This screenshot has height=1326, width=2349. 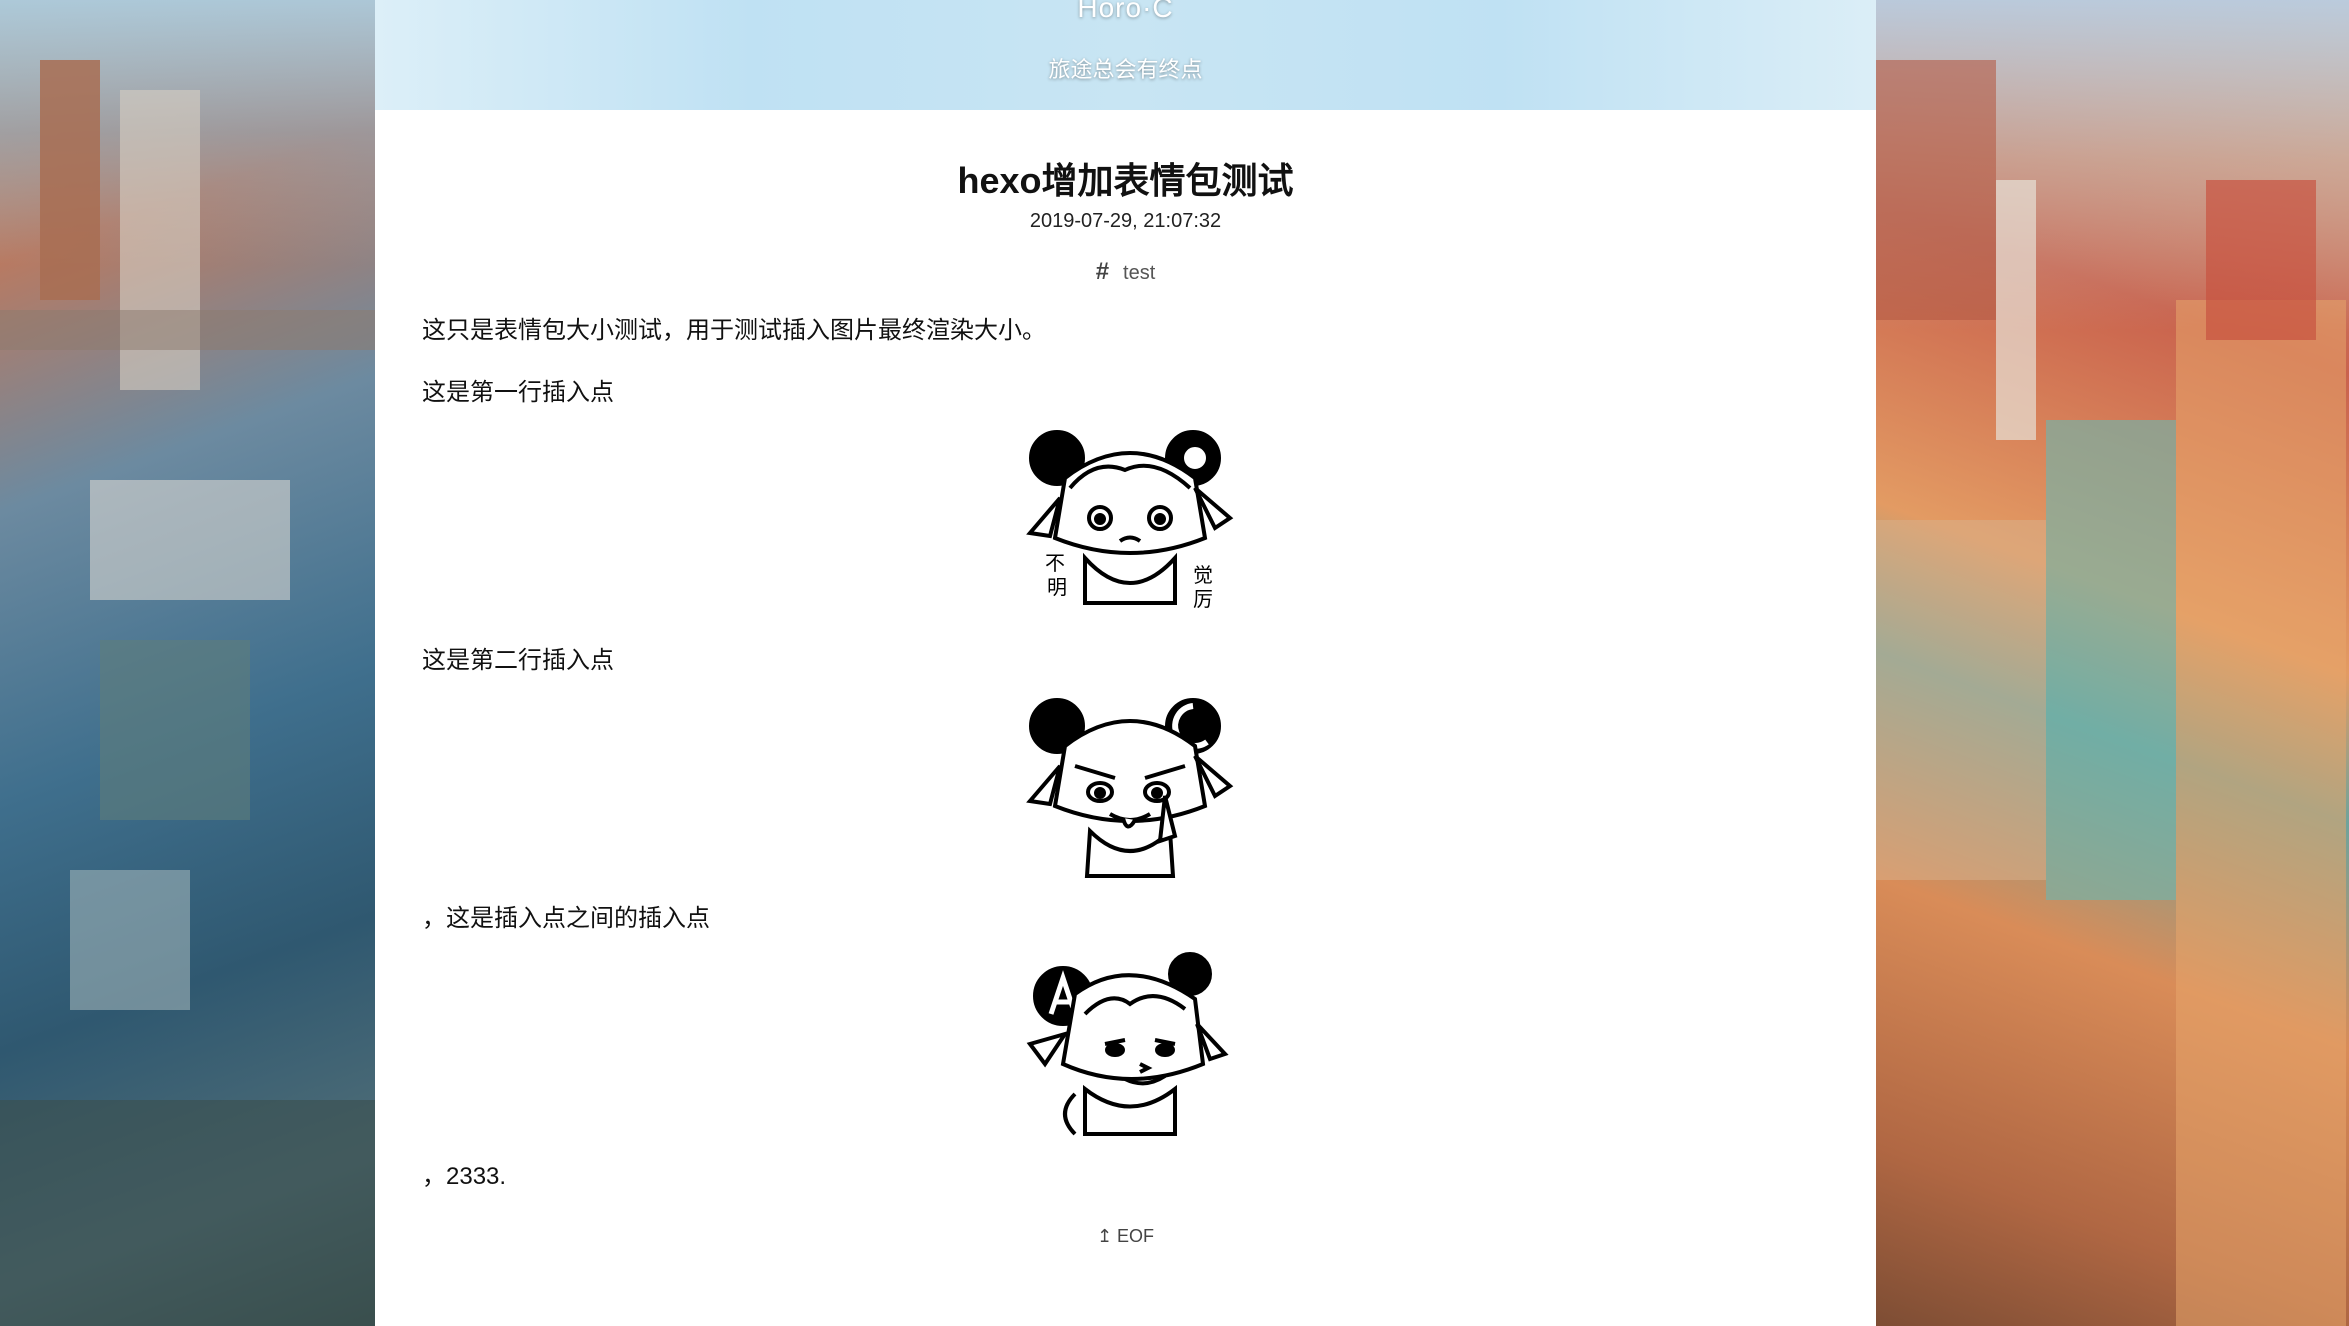 I want to click on post-title: hexo增加表情包测试, so click(x=1125, y=180).